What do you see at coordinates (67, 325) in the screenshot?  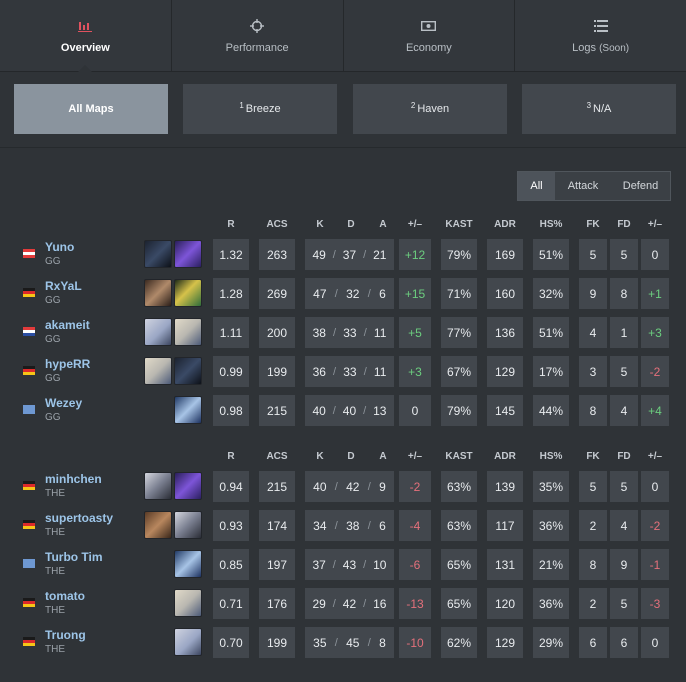 I see `player-name: akameit` at bounding box center [67, 325].